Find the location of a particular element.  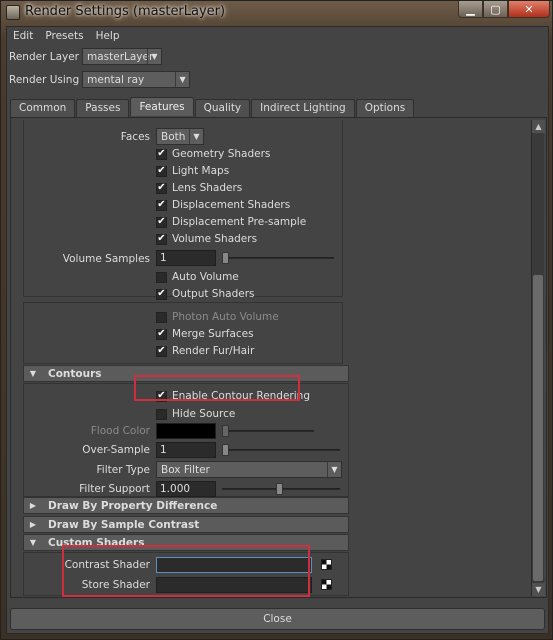

checkbox-label: Hide Source is located at coordinates (204, 414).